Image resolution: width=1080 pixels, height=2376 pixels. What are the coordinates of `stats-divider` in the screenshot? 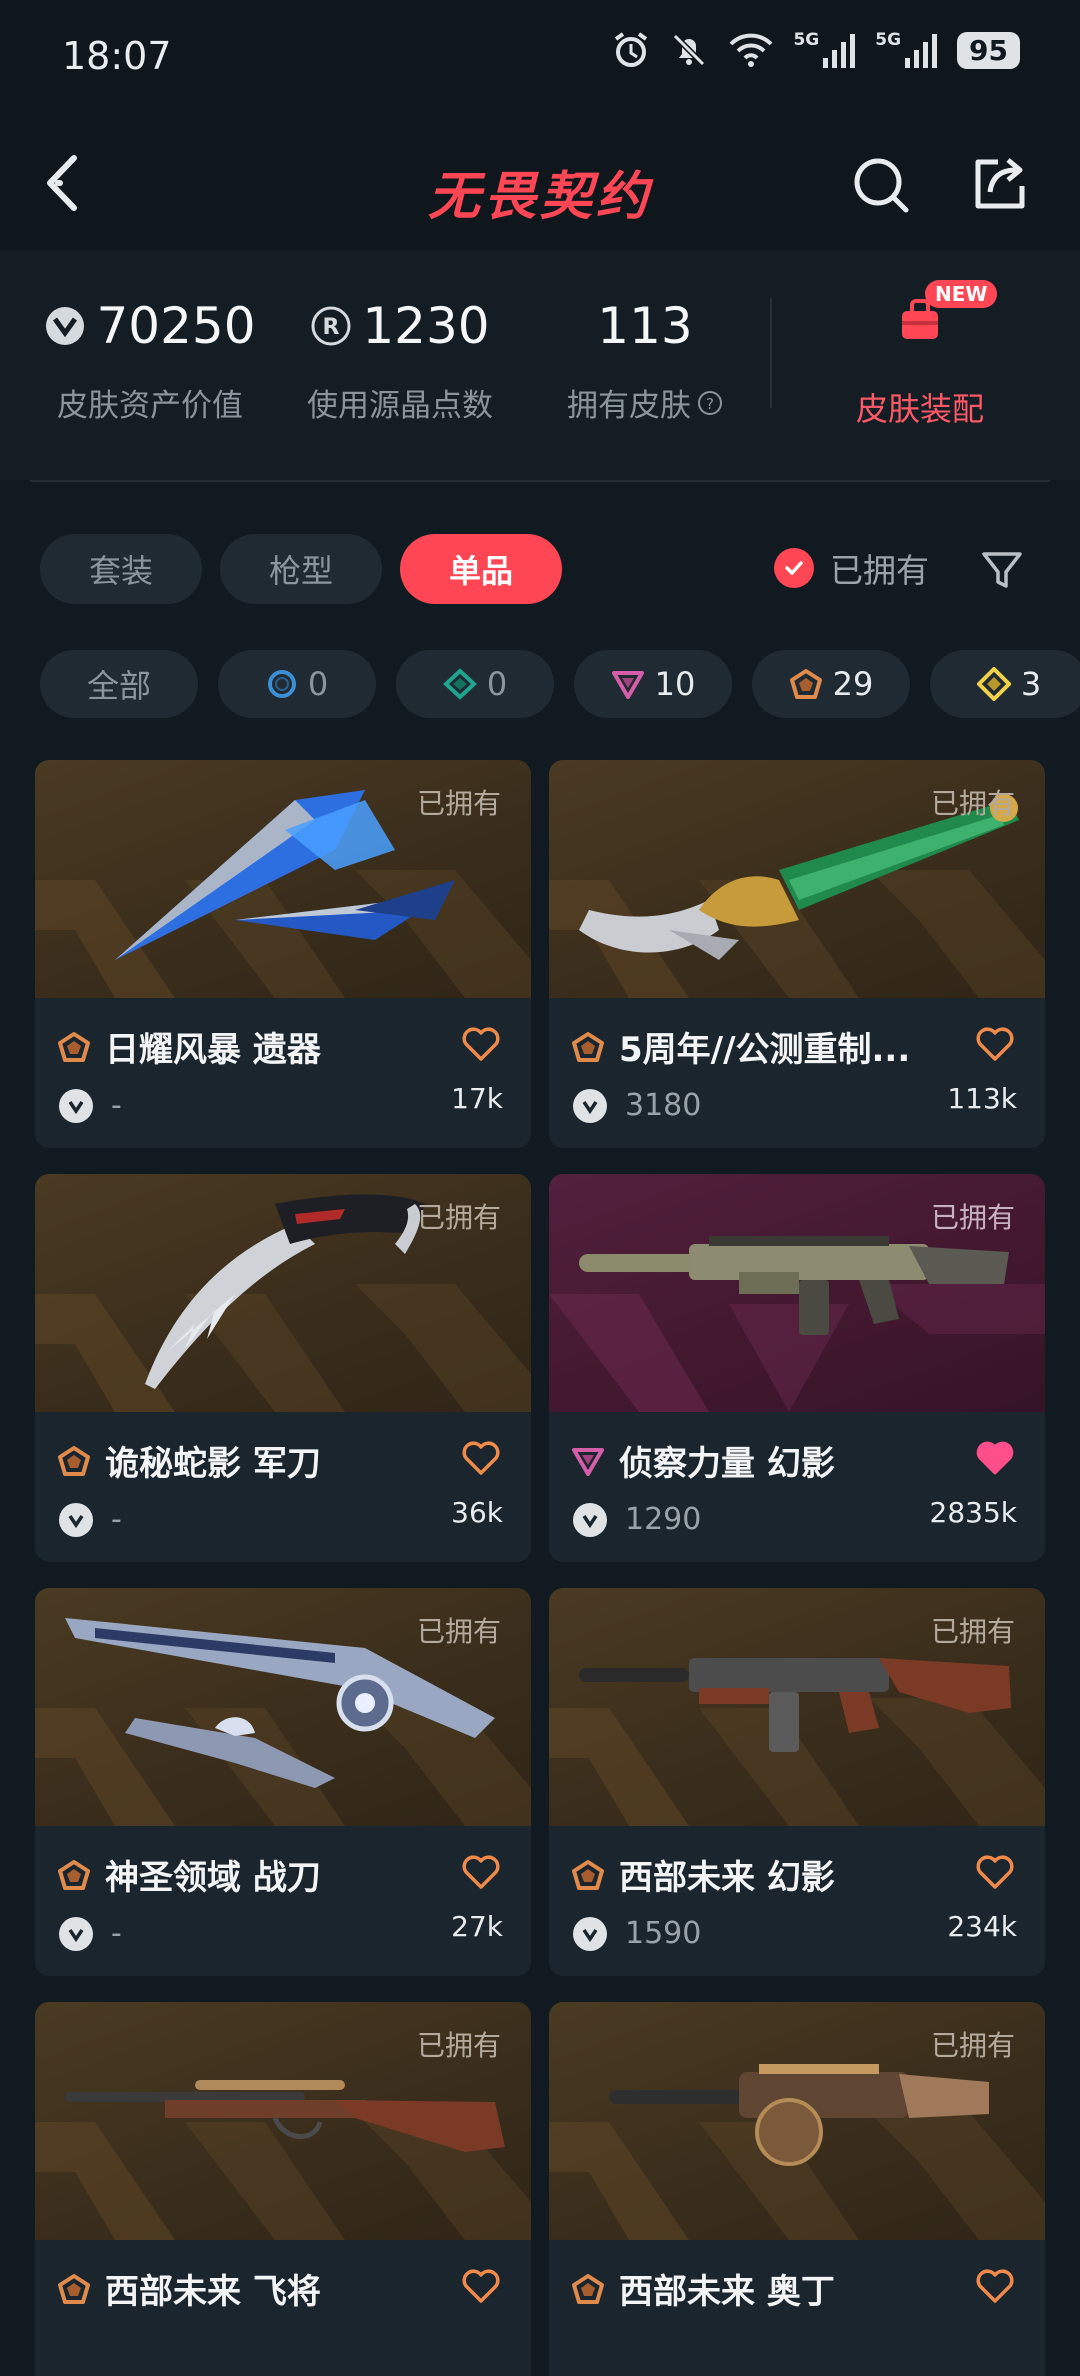 It's located at (771, 353).